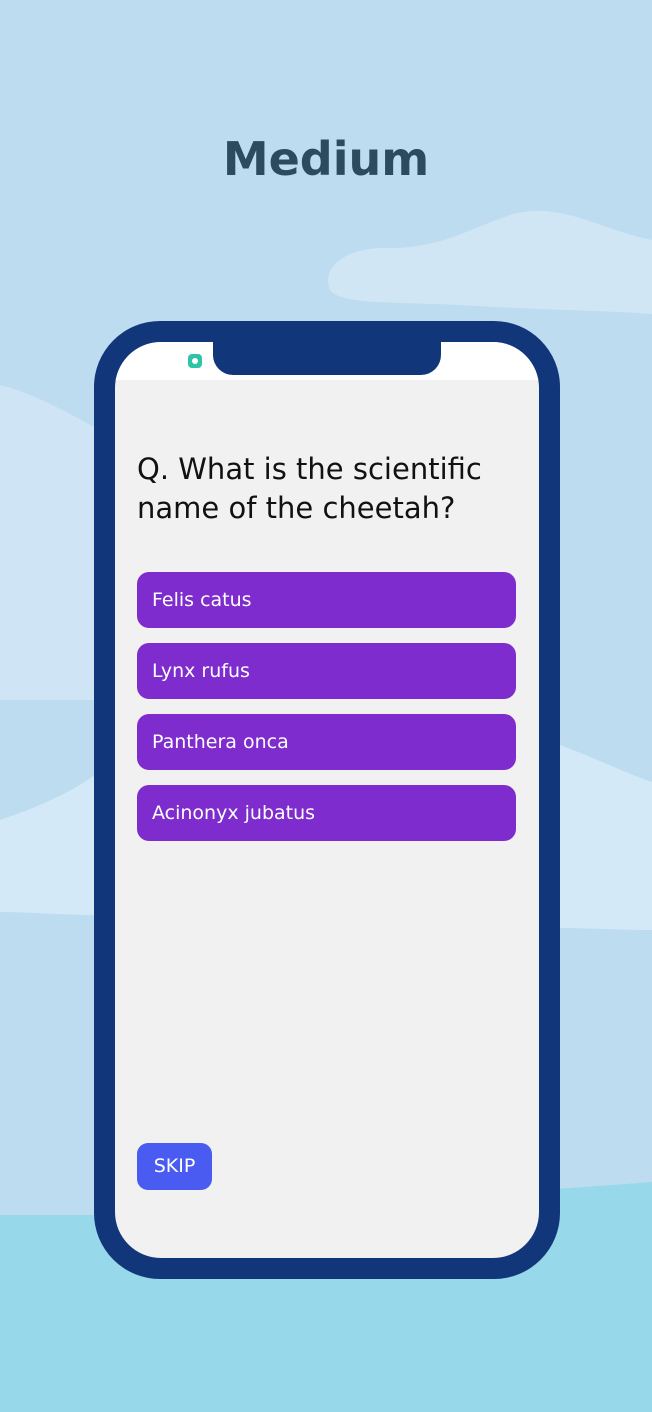 Image resolution: width=652 pixels, height=1412 pixels. Describe the element at coordinates (326, 742) in the screenshot. I see `answer-option-panthera-onca: Panthera onca` at that location.